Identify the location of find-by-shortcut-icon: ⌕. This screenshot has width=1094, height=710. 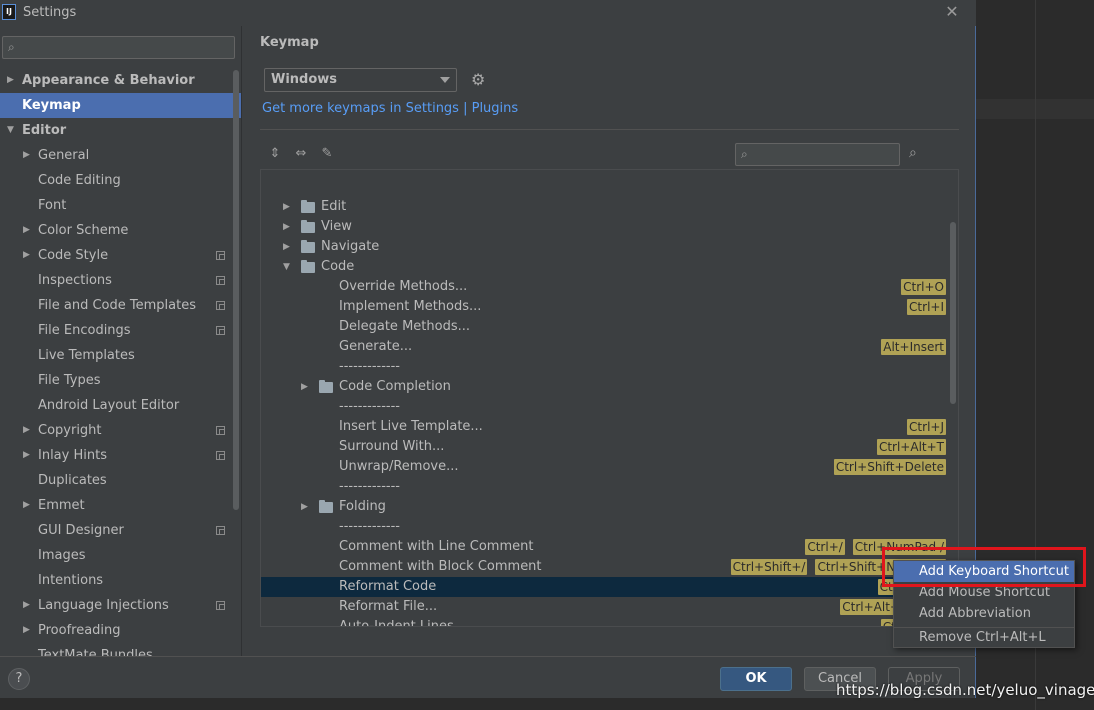
(918, 154).